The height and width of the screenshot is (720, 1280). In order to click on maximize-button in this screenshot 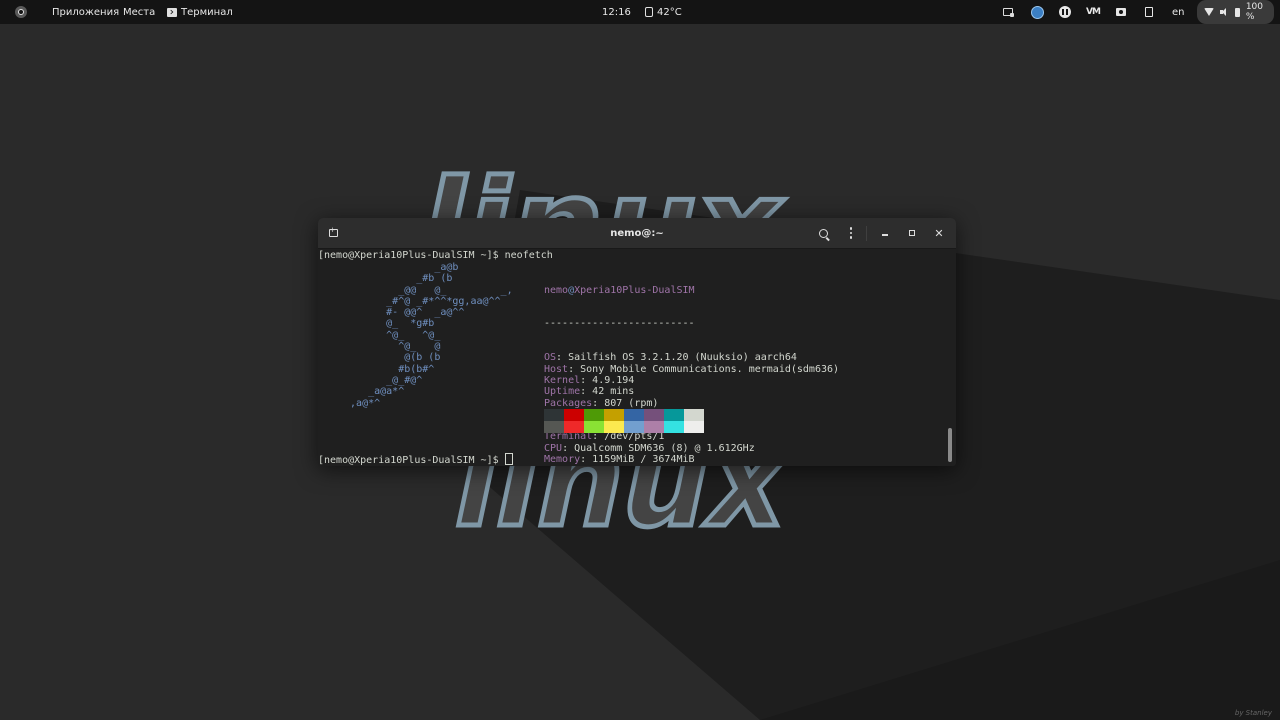, I will do `click(912, 233)`.